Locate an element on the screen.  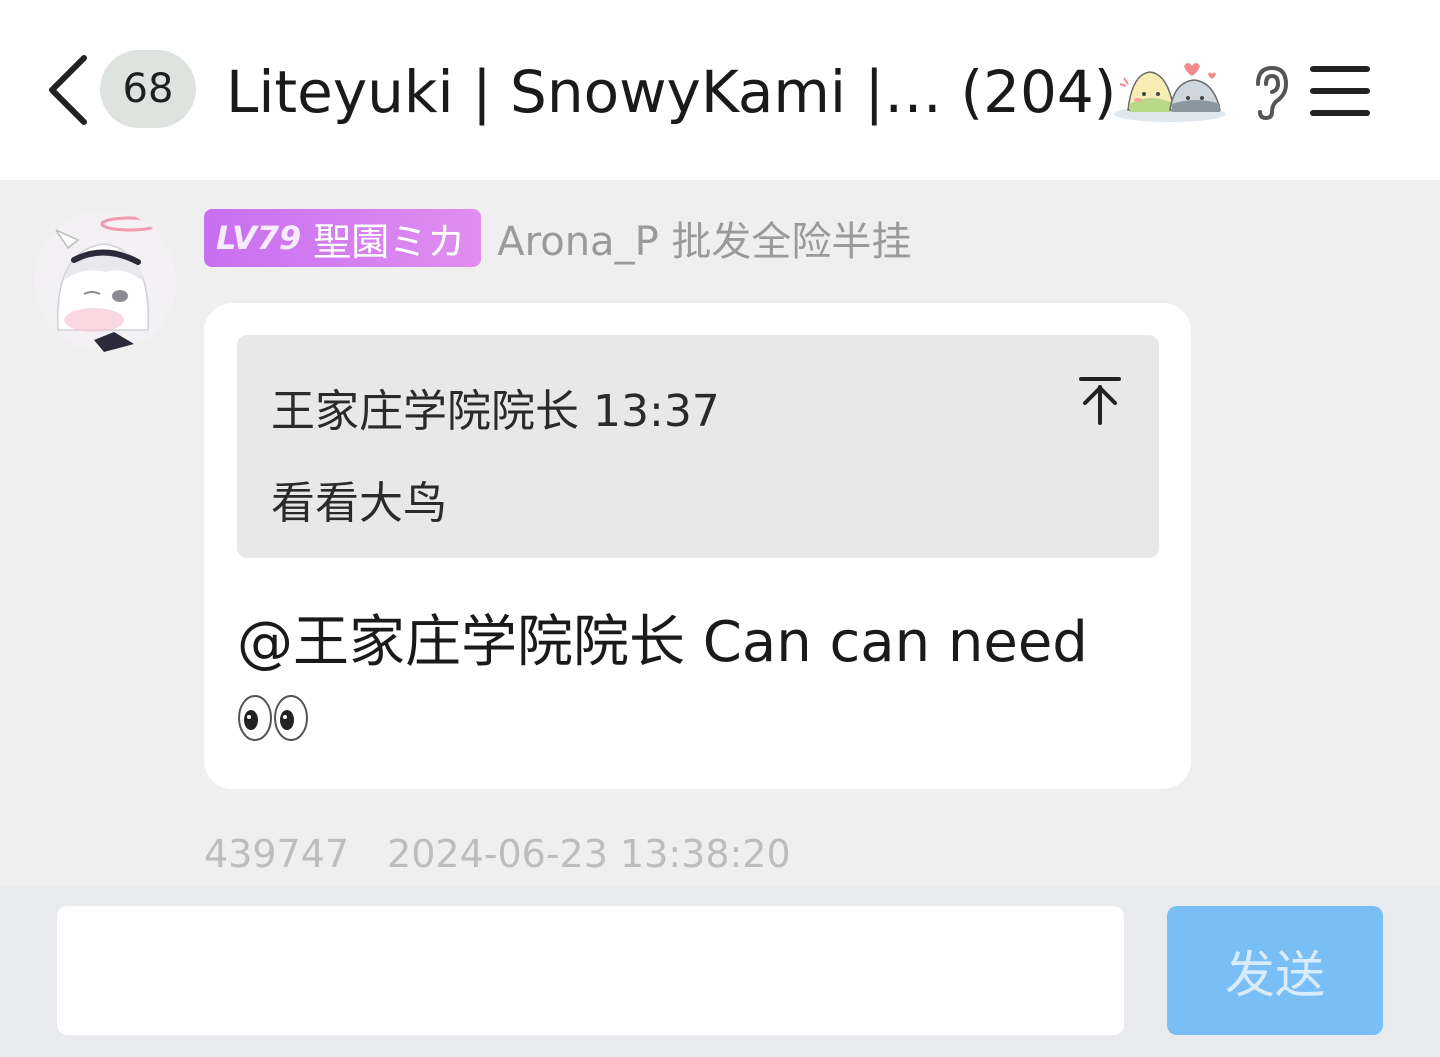
unread-count-badge: 68 is located at coordinates (148, 89).